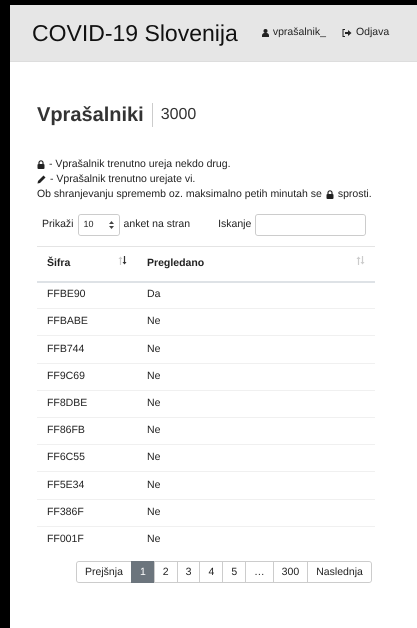 This screenshot has height=628, width=417. What do you see at coordinates (111, 225) in the screenshot?
I see `select-arrows-icon` at bounding box center [111, 225].